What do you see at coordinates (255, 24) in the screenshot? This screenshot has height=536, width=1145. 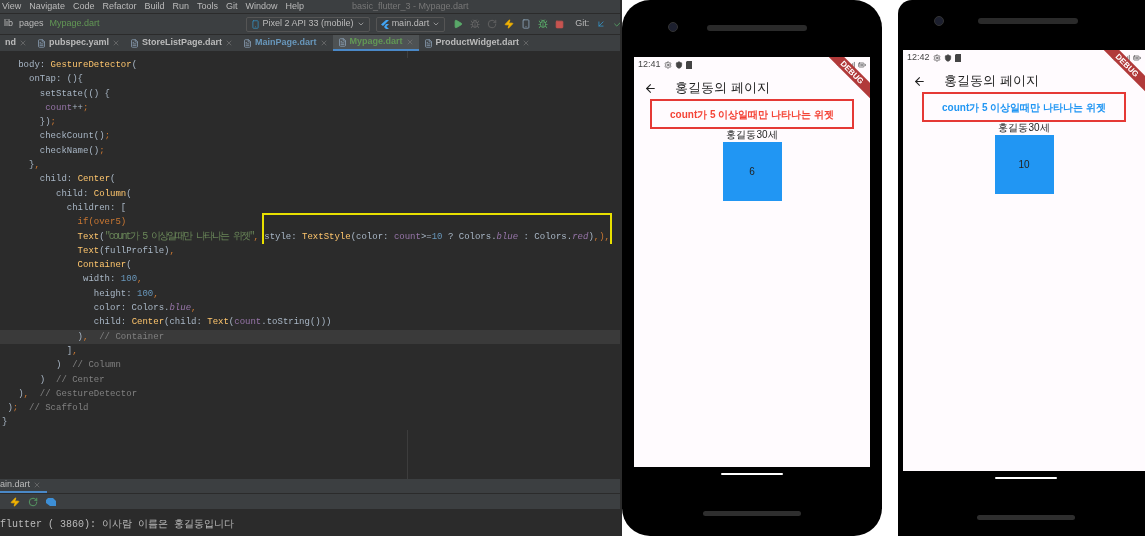 I see `phone-icon` at bounding box center [255, 24].